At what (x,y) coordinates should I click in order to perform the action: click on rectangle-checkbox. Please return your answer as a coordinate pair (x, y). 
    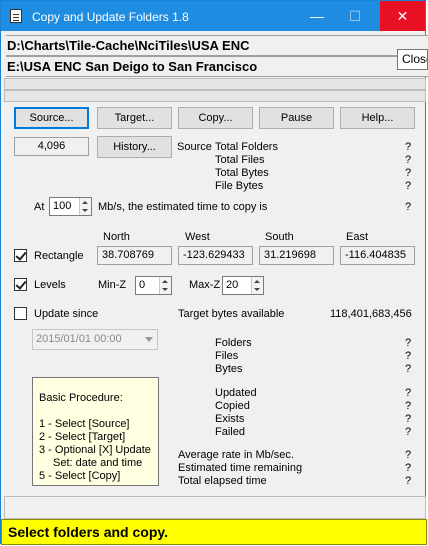
    Looking at the image, I should click on (20, 255).